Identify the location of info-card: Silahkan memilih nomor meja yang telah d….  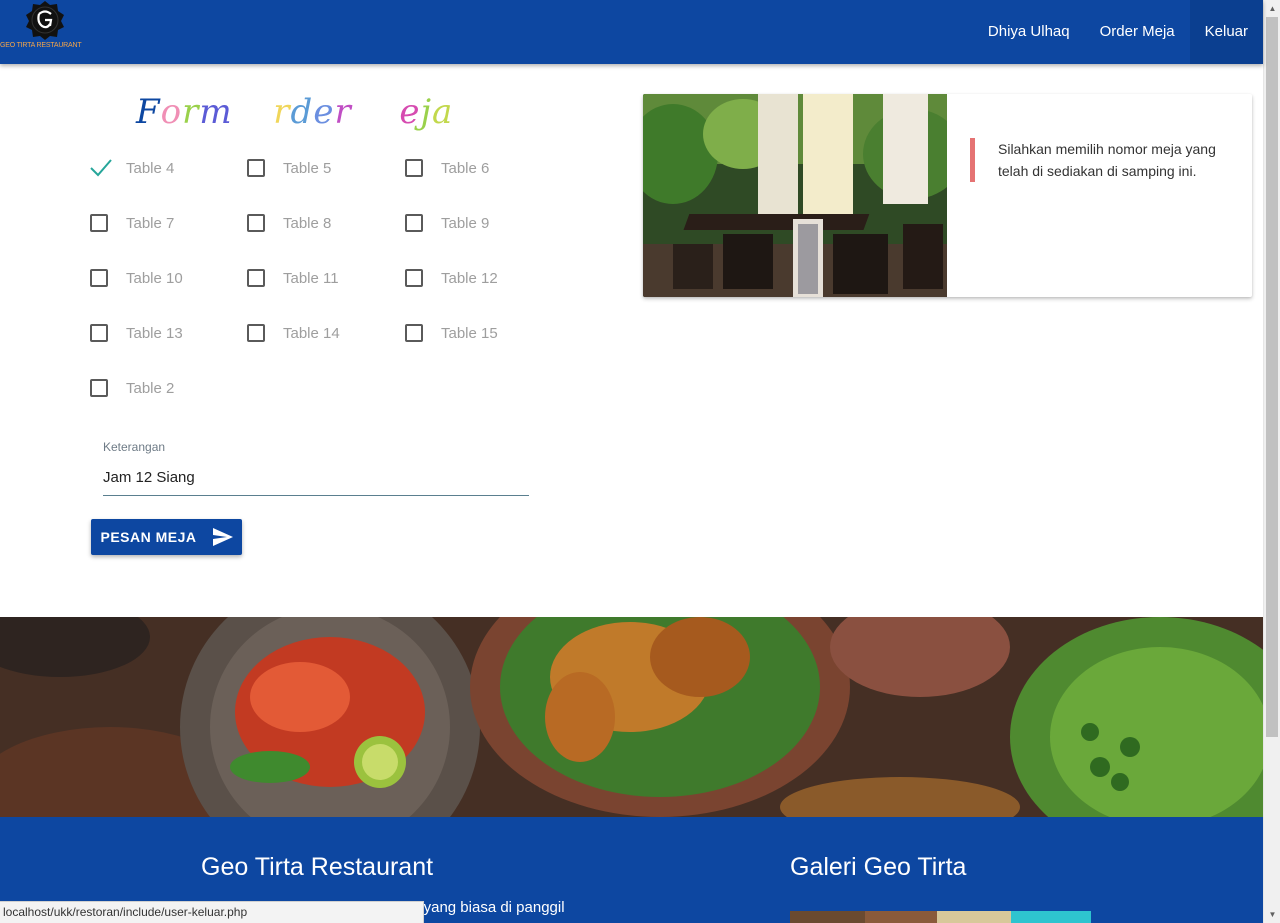
(947, 195).